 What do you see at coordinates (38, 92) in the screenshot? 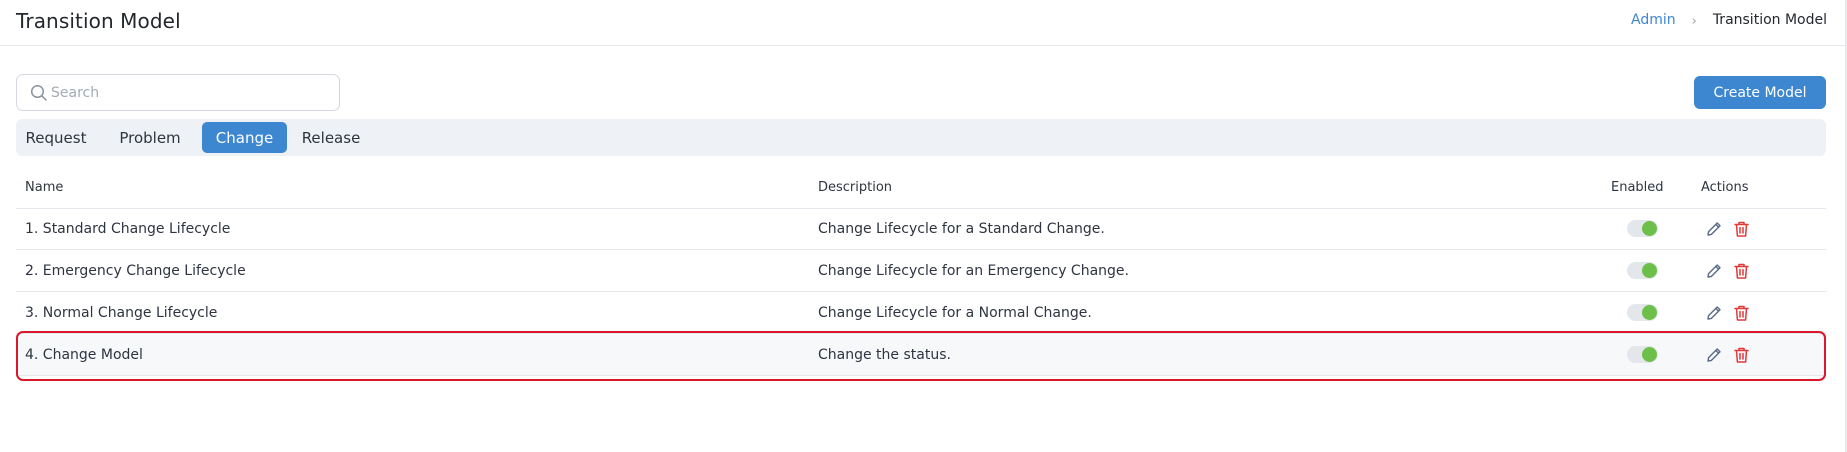
I see `search-icon` at bounding box center [38, 92].